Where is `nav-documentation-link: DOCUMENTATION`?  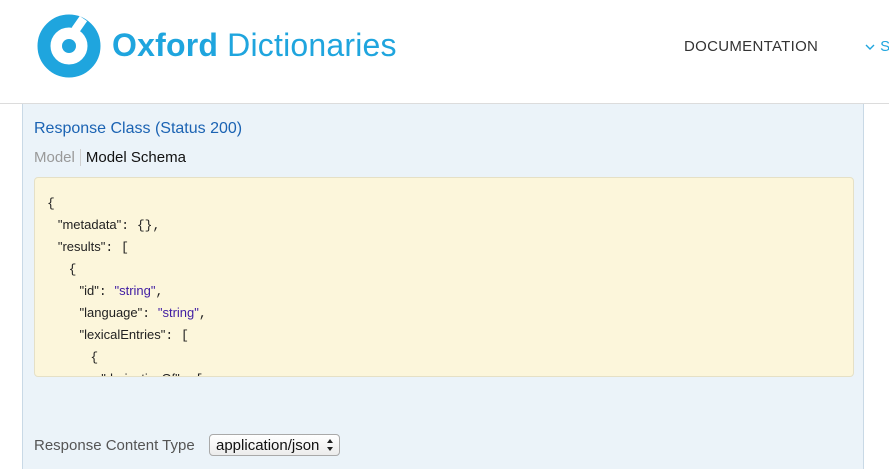
nav-documentation-link: DOCUMENTATION is located at coordinates (751, 46).